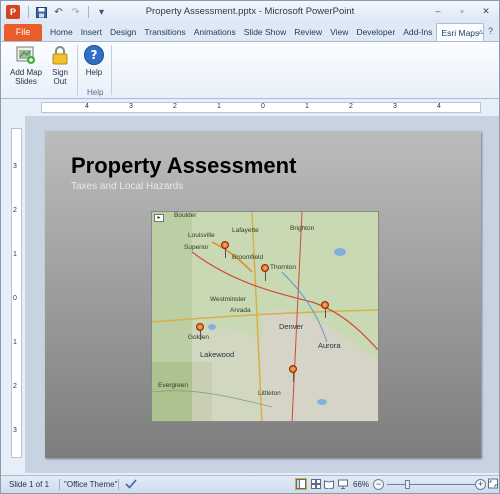  Describe the element at coordinates (490, 31) in the screenshot. I see `help-icon: ?` at that location.